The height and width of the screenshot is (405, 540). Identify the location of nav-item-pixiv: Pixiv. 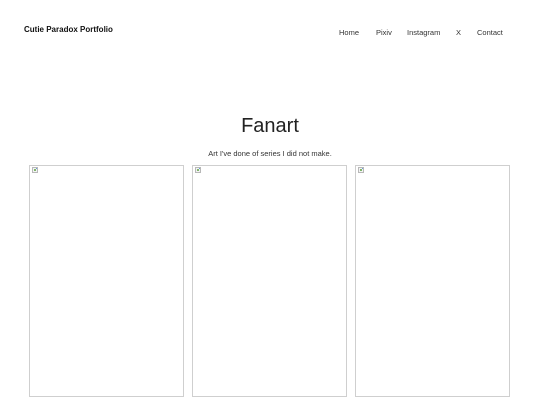
(384, 32).